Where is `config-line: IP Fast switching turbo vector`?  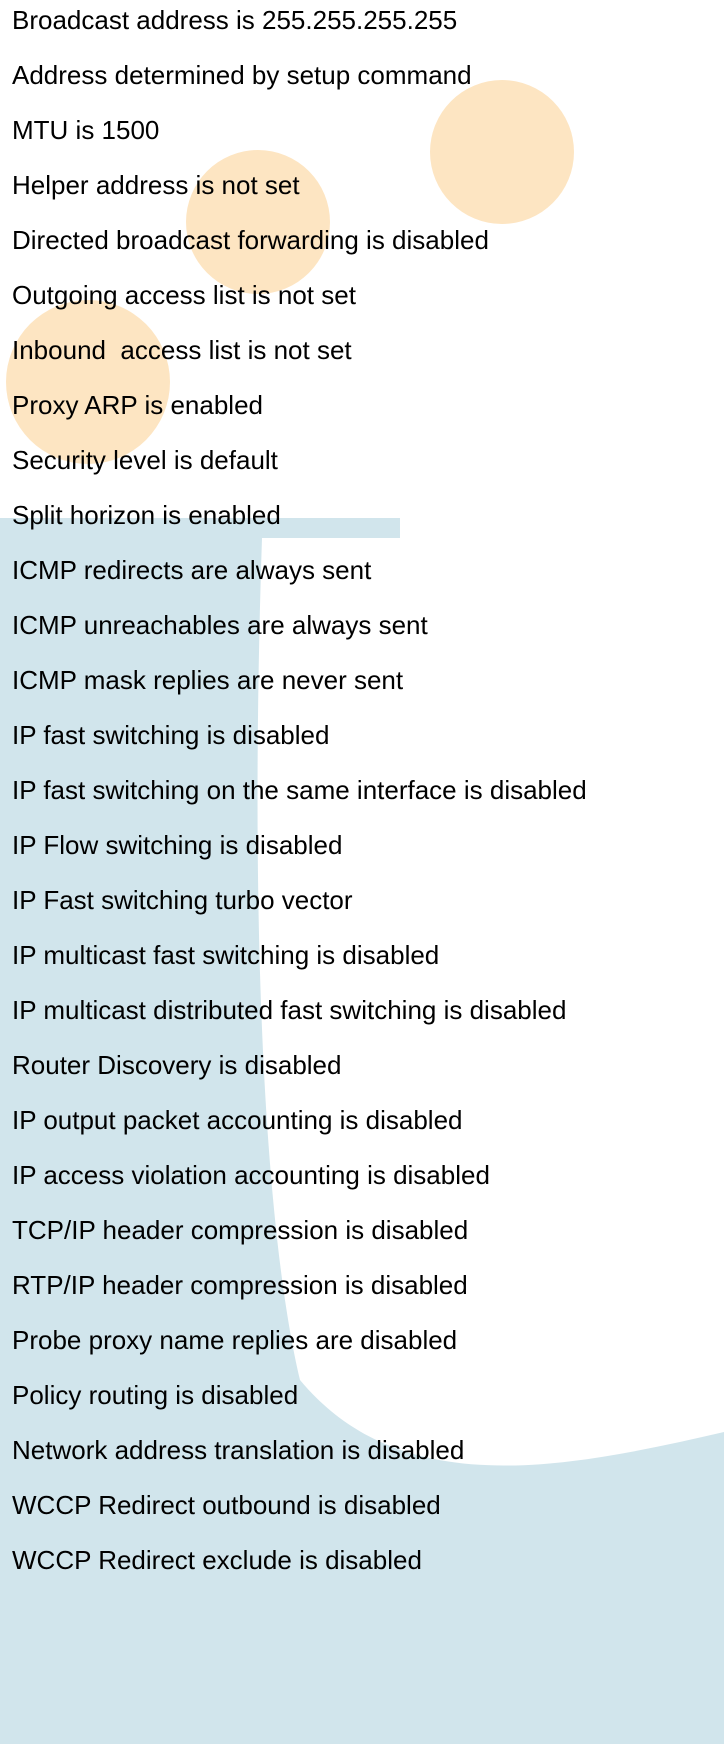 config-line: IP Fast switching turbo vector is located at coordinates (182, 900).